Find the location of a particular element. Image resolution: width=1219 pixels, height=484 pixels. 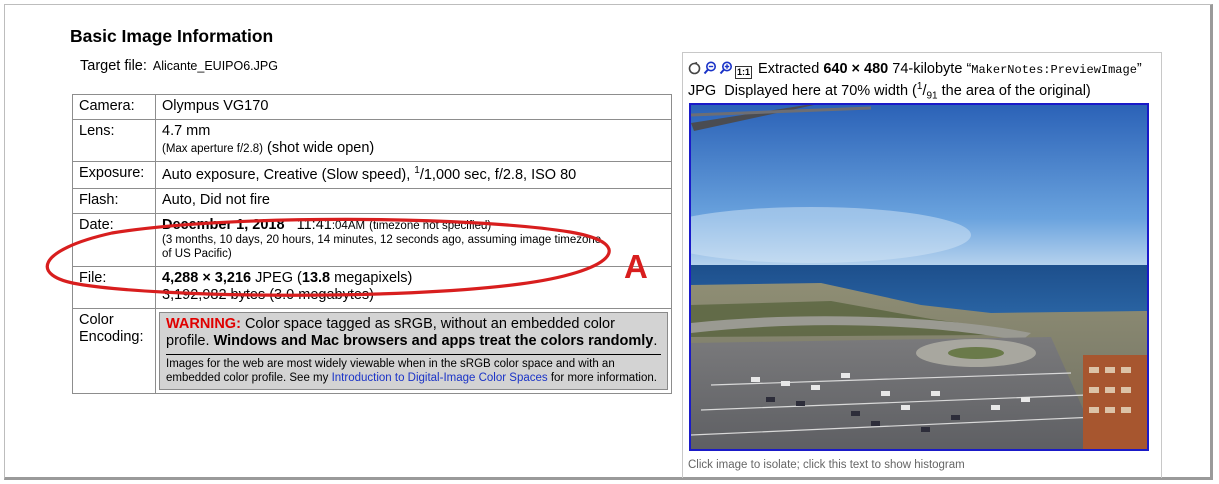

file-format: JPEG ( is located at coordinates (278, 277).